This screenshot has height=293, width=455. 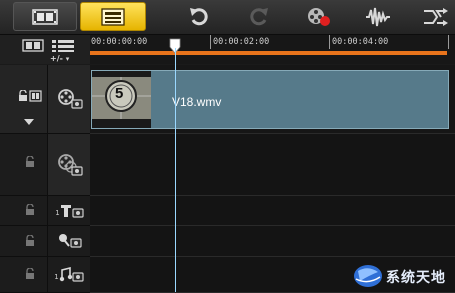 I want to click on video-track-button, so click(x=69, y=99).